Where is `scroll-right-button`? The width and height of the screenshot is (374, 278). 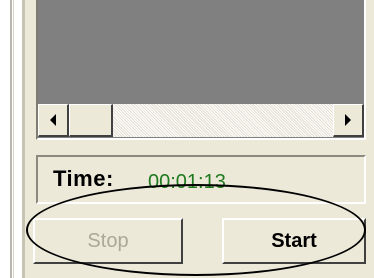
scroll-right-button is located at coordinates (348, 120).